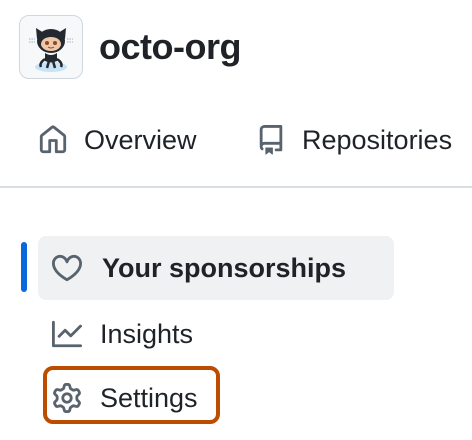 Image resolution: width=472 pixels, height=440 pixels. Describe the element at coordinates (236, 140) in the screenshot. I see `org-tabs: Overview Repositories` at that location.